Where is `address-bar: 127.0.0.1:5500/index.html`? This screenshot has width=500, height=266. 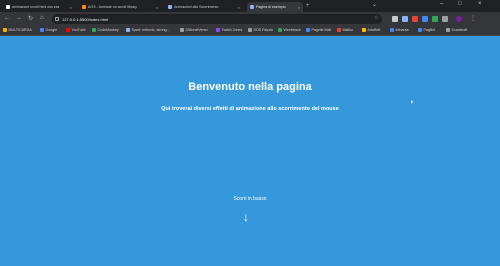 address-bar: 127.0.0.1:5500/index.html is located at coordinates (217, 19).